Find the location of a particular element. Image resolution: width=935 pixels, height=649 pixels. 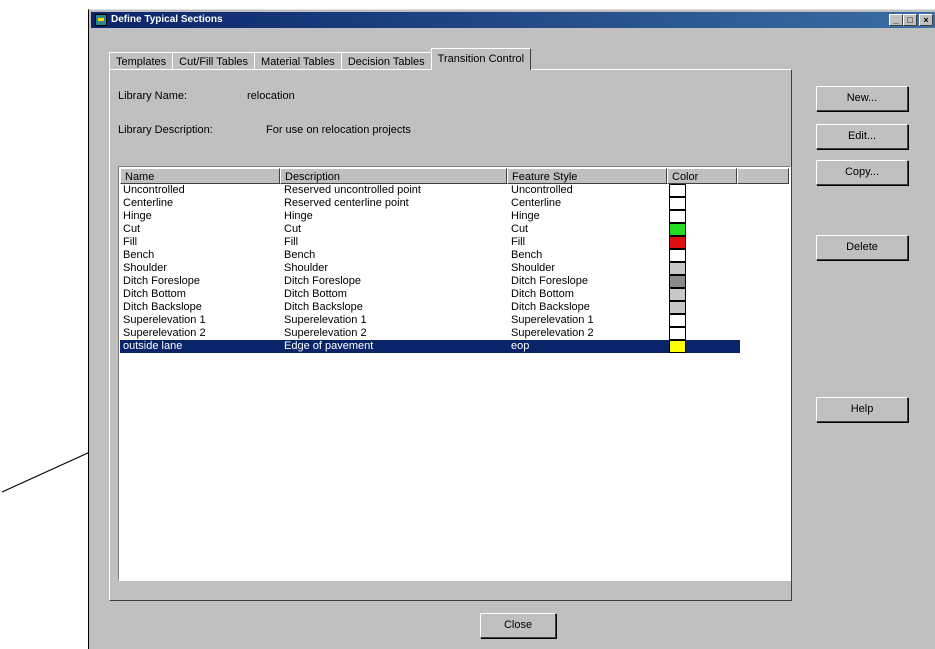

column-header-color: Color is located at coordinates (702, 176).